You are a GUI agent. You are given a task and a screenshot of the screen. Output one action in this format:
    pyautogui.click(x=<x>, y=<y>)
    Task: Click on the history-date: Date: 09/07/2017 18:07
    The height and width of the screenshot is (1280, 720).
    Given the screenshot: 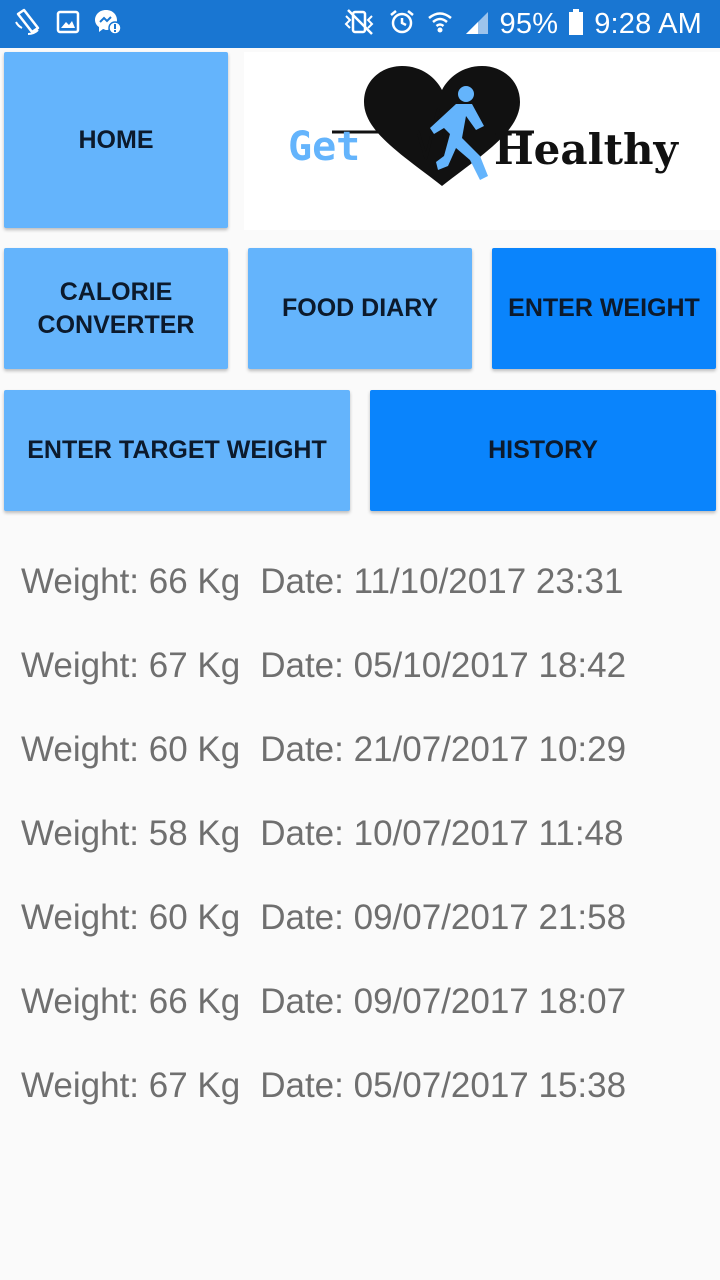 What is the action you would take?
    pyautogui.click(x=443, y=1001)
    